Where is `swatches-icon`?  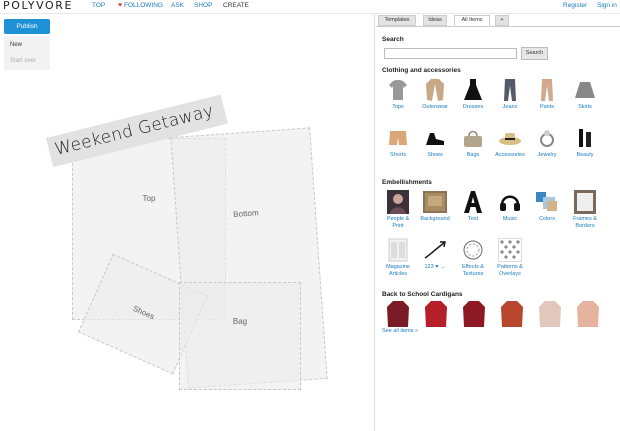
swatches-icon is located at coordinates (547, 202).